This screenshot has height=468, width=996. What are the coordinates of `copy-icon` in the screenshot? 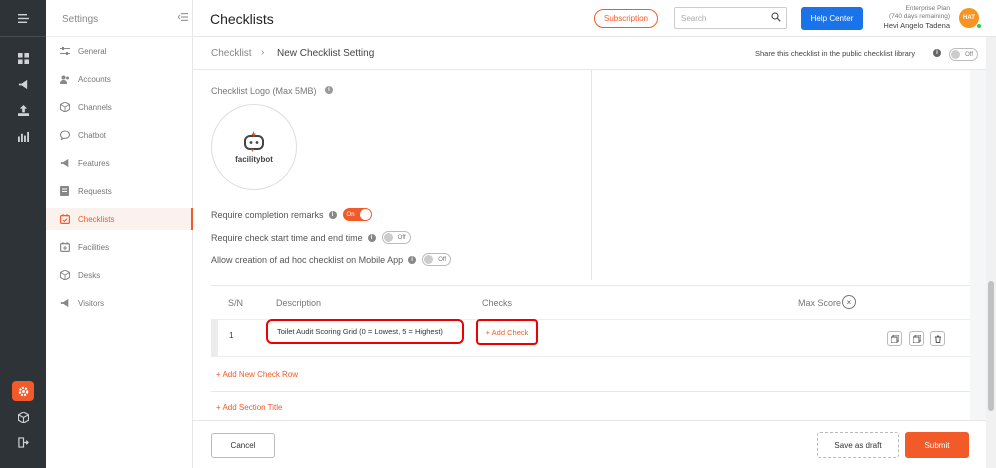 It's located at (894, 338).